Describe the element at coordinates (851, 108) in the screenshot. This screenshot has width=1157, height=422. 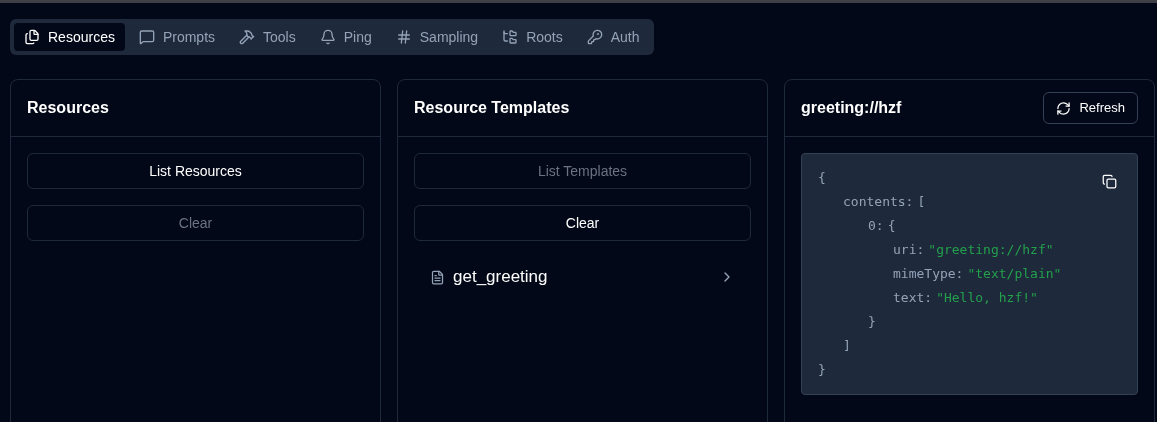
I see `panel-title: greeting://hzf` at that location.